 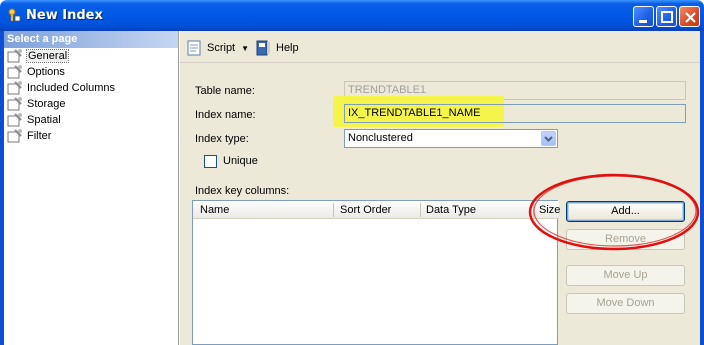 What do you see at coordinates (625, 275) in the screenshot?
I see `move-up-button: Move Up` at bounding box center [625, 275].